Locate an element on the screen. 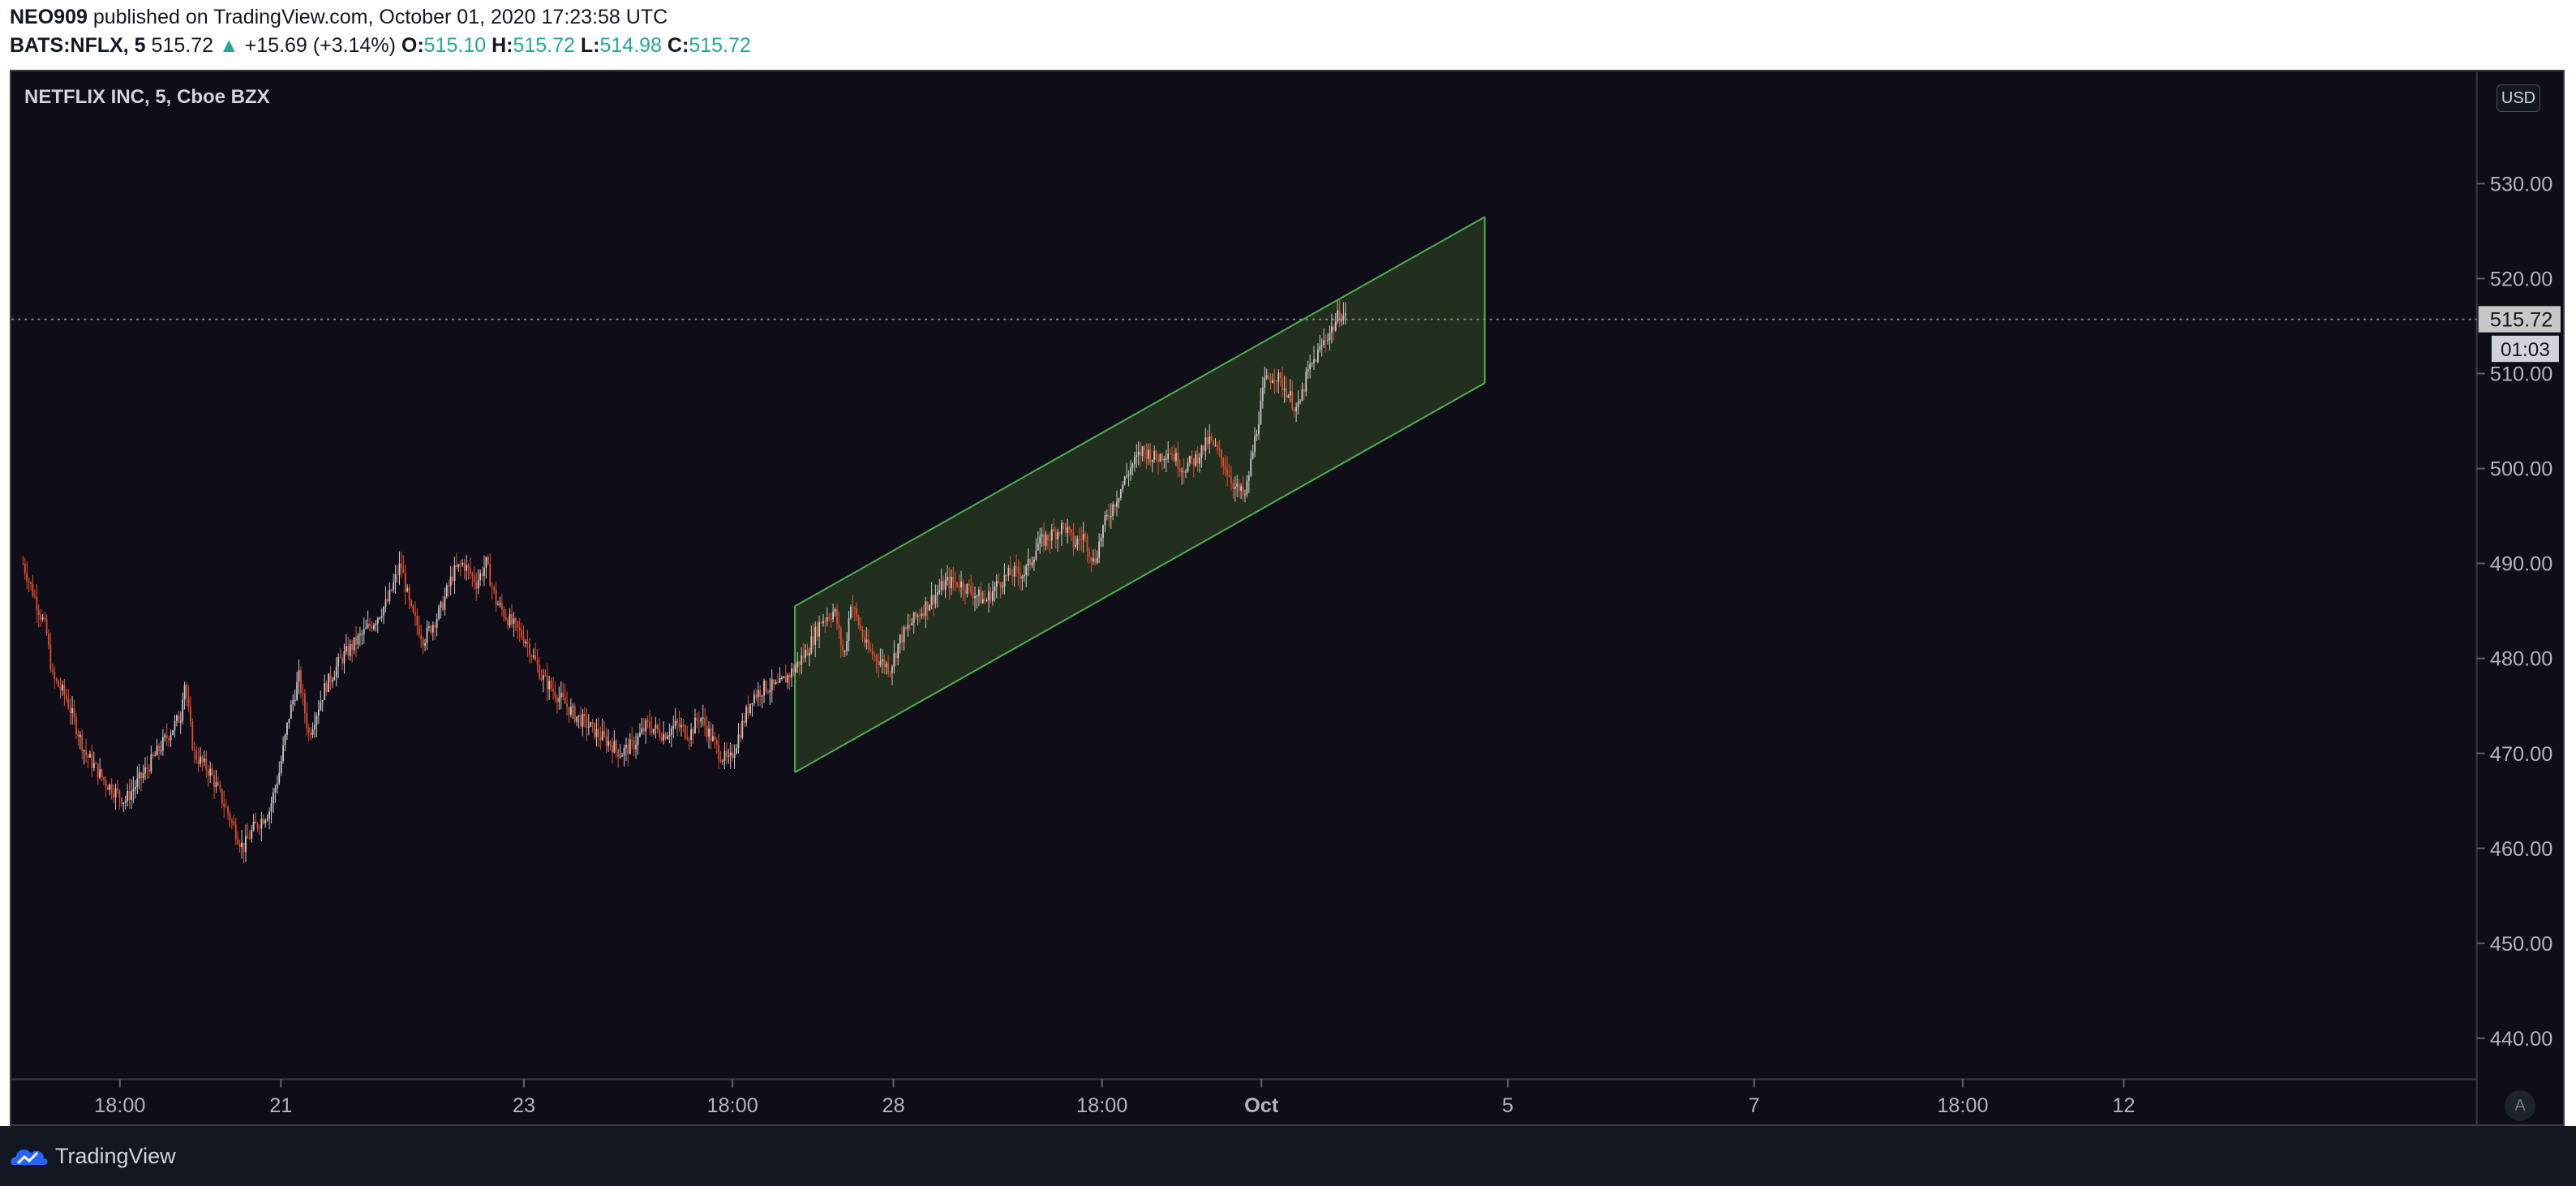 This screenshot has width=2576, height=1186. currency-badge: USD is located at coordinates (2518, 98).